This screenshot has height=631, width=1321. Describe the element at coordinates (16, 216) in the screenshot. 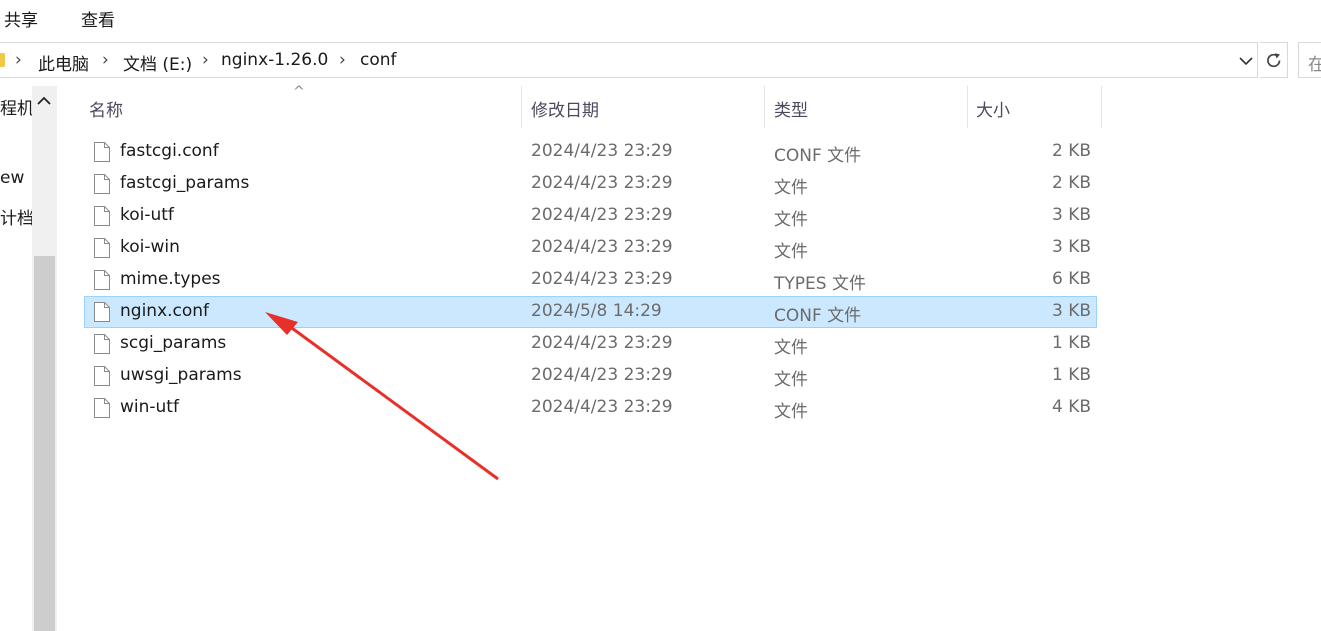

I see `nav-item-3: 计档案` at that location.